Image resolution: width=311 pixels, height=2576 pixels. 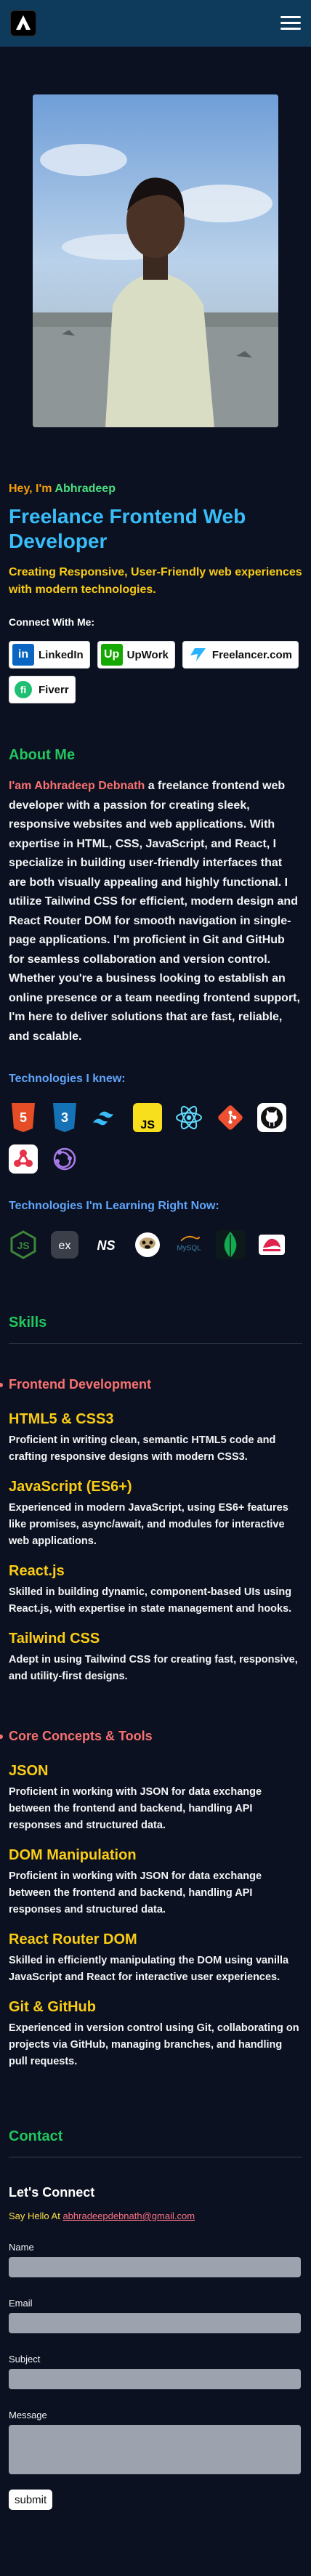 I want to click on skill-name: DOM Manipulation, so click(x=73, y=1855).